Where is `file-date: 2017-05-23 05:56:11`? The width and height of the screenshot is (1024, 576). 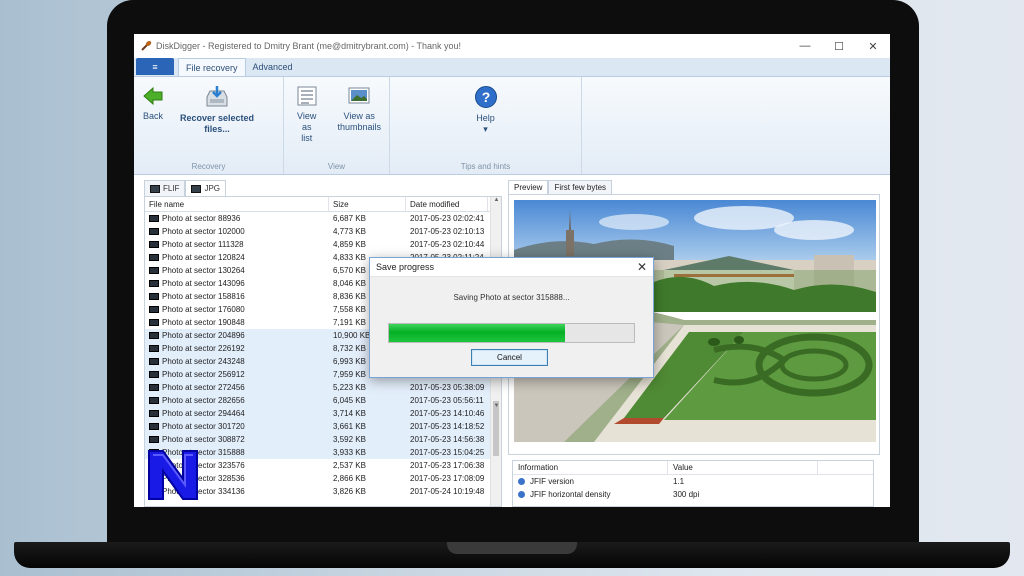
file-date: 2017-05-23 05:56:11 is located at coordinates (447, 400).